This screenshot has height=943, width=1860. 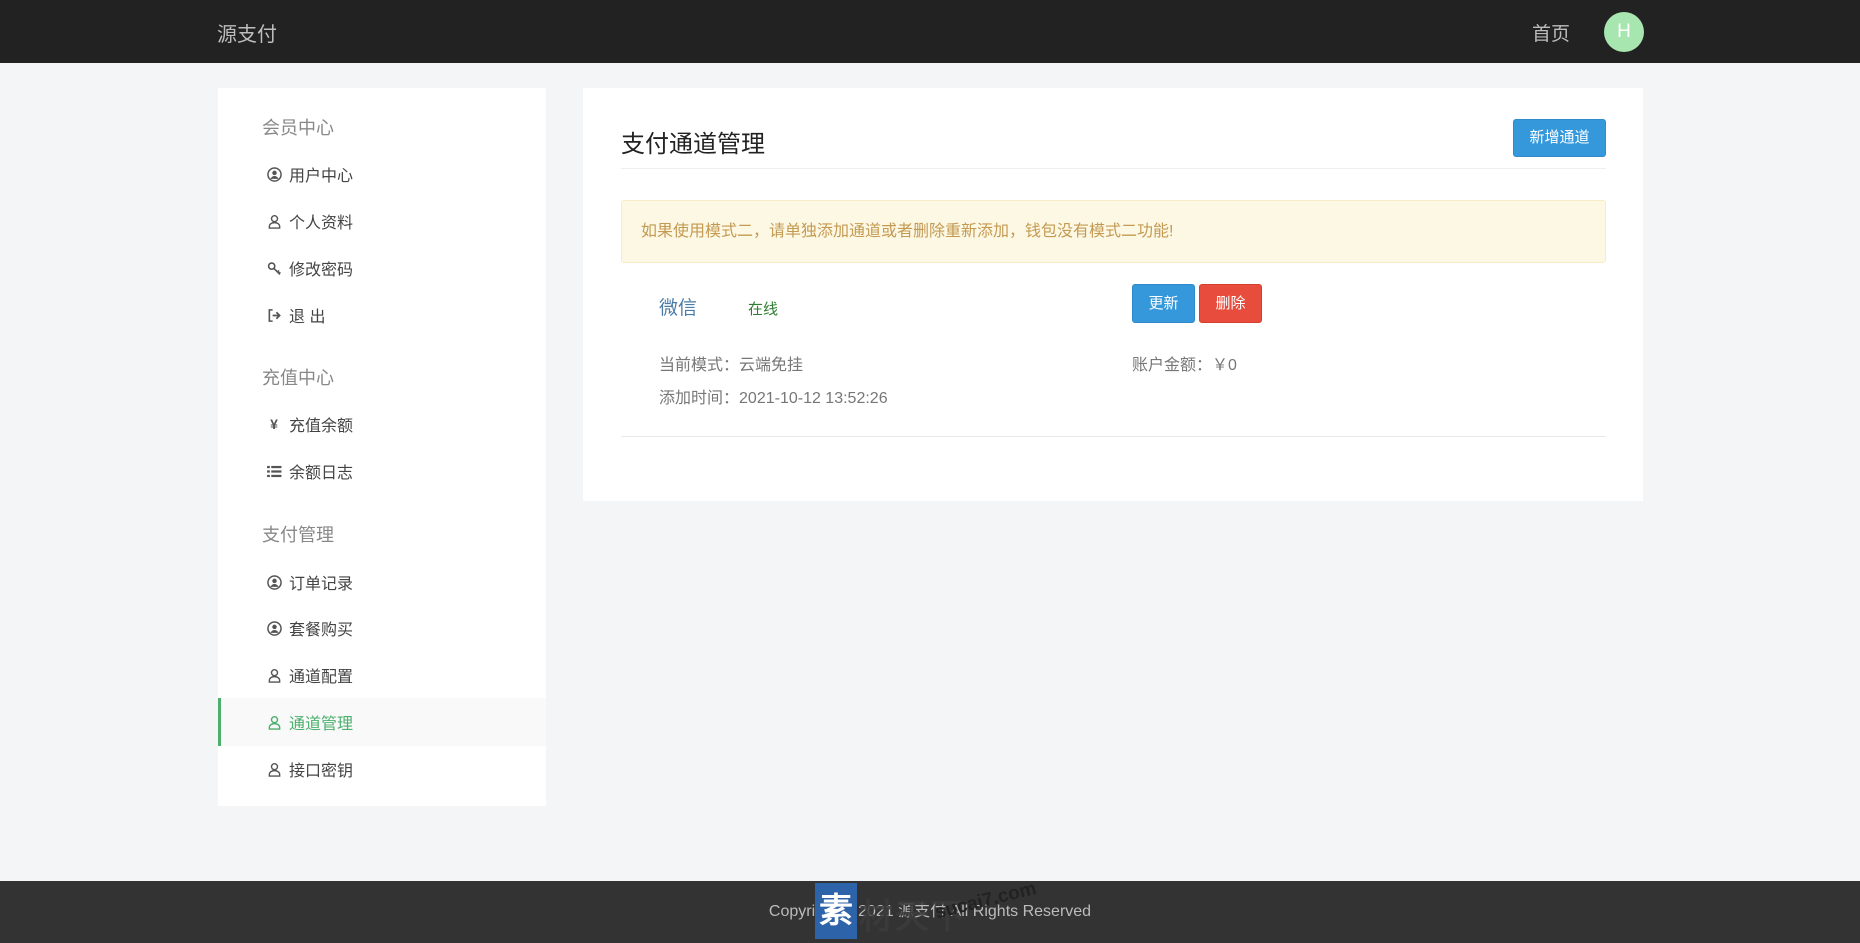 What do you see at coordinates (1551, 32) in the screenshot?
I see `nav-home-link: 首页` at bounding box center [1551, 32].